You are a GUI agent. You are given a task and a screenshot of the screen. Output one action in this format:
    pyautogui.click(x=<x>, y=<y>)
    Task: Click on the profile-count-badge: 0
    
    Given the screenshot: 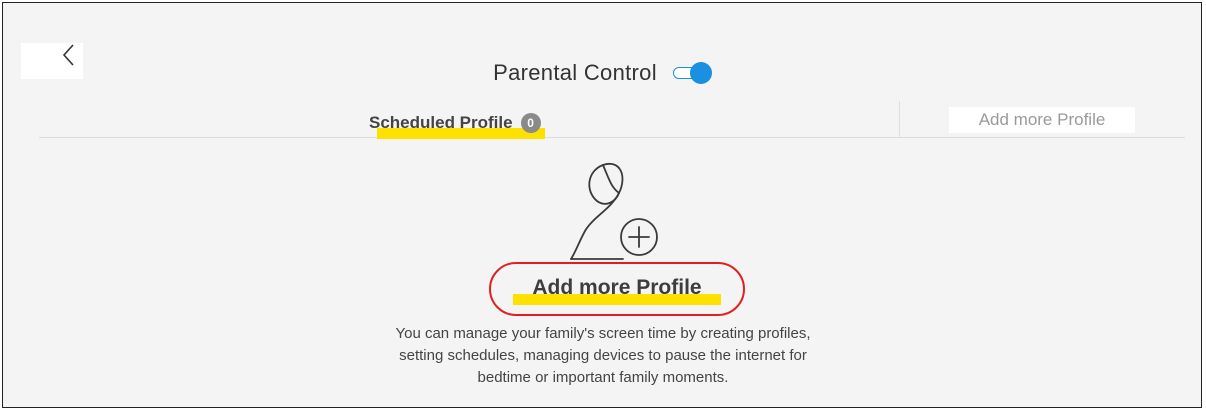 What is the action you would take?
    pyautogui.click(x=530, y=123)
    